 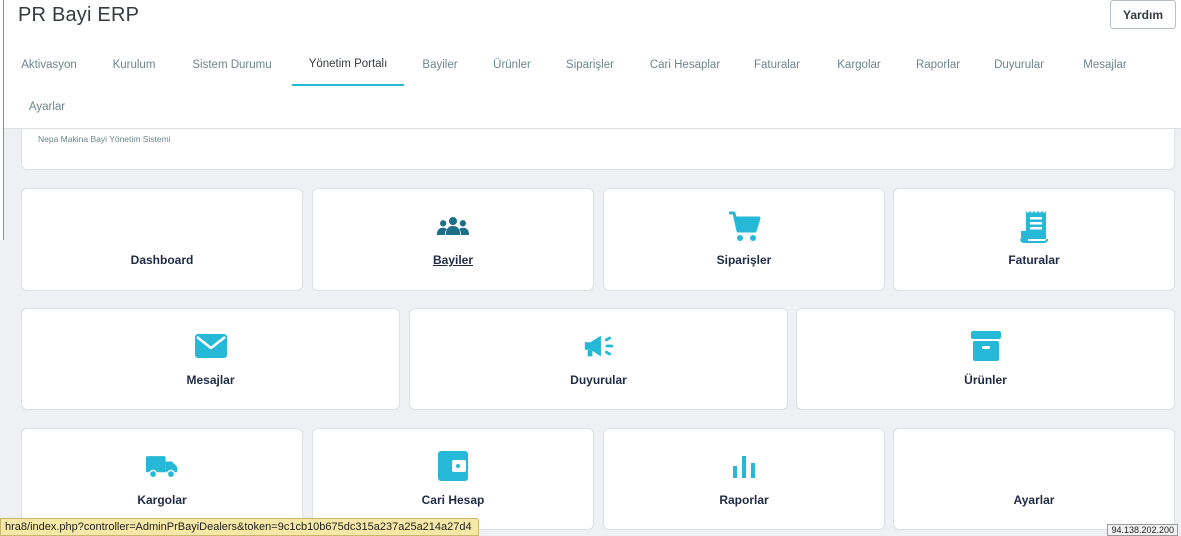 What do you see at coordinates (1034, 260) in the screenshot?
I see `tile-label: Faturalar` at bounding box center [1034, 260].